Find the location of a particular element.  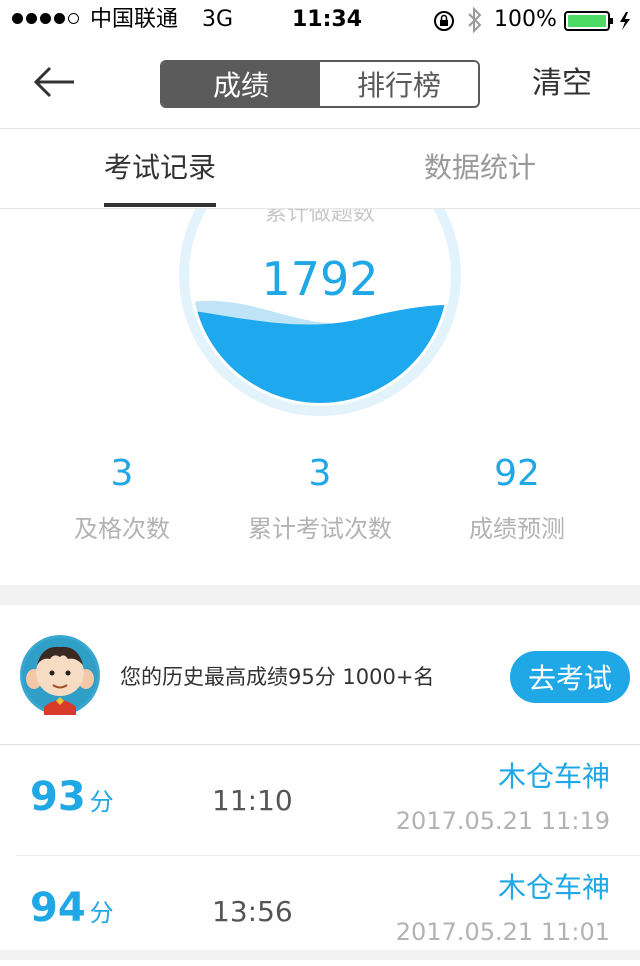

status-bar: 中国联通 3G 11:34 100% is located at coordinates (320, 20).